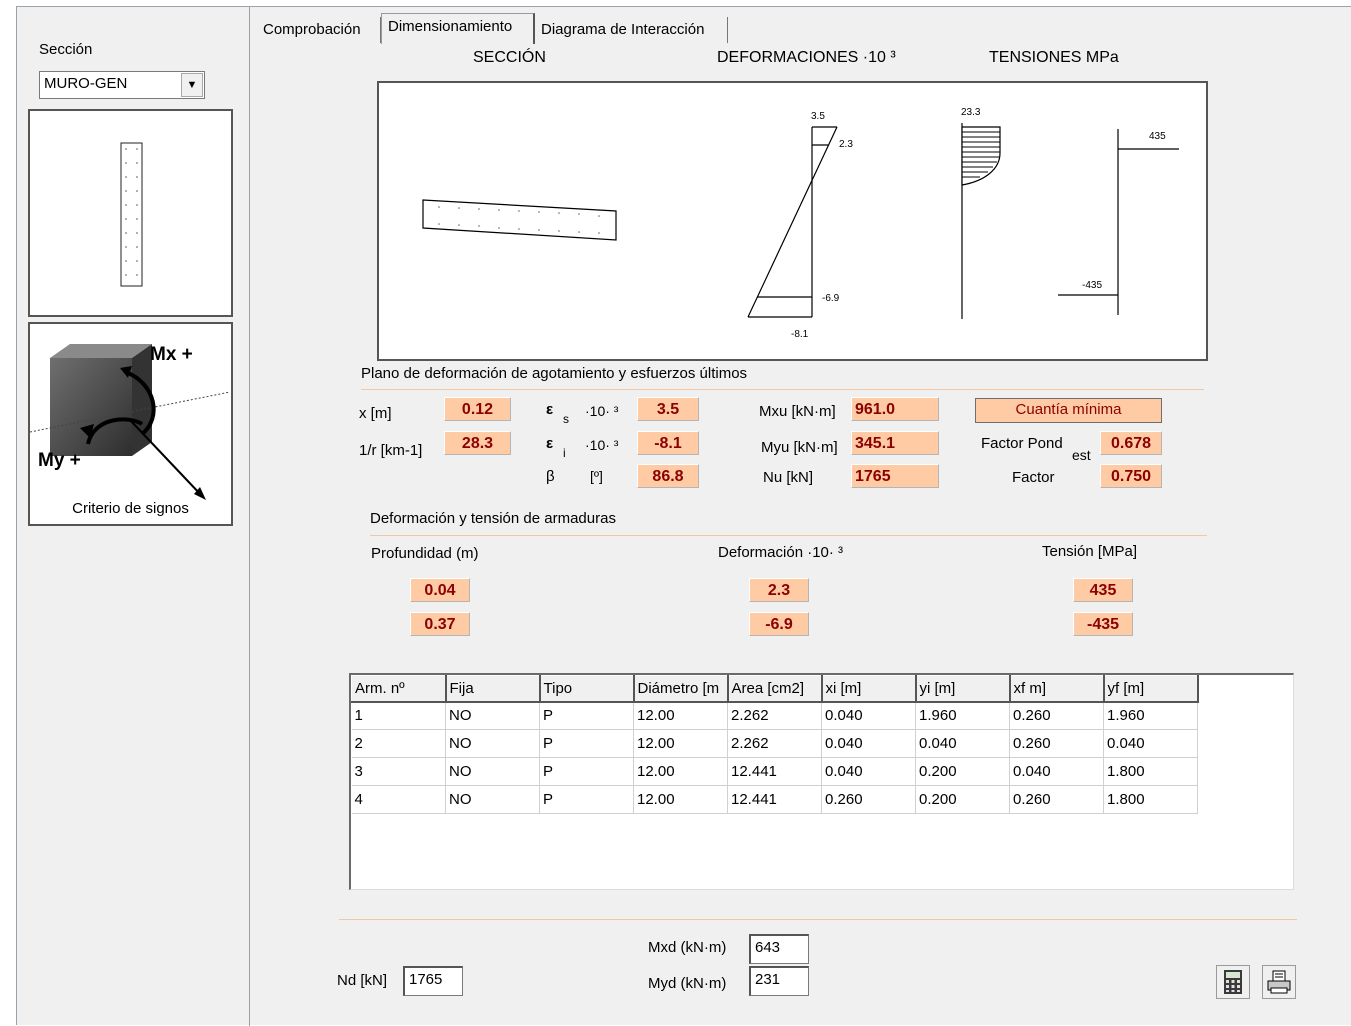 This screenshot has height=1026, width=1351. What do you see at coordinates (398, 771) in the screenshot?
I see `table-cell: 3` at bounding box center [398, 771].